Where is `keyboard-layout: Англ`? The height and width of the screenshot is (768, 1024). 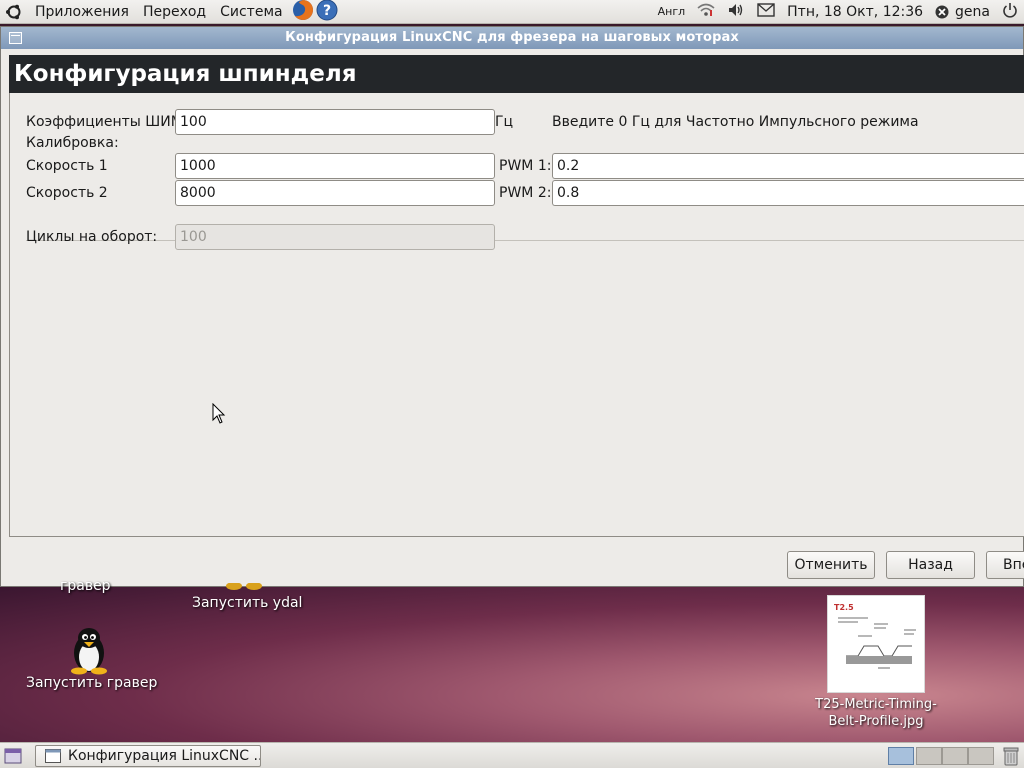 keyboard-layout: Англ is located at coordinates (672, 11).